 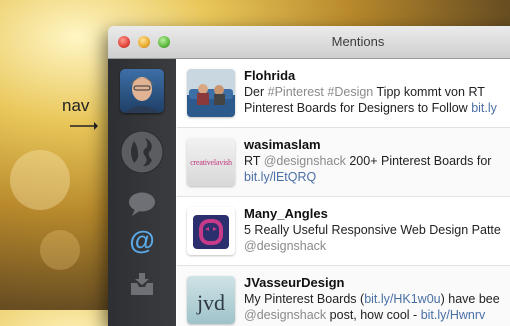 I want to click on window-title: Mentions, so click(x=358, y=41).